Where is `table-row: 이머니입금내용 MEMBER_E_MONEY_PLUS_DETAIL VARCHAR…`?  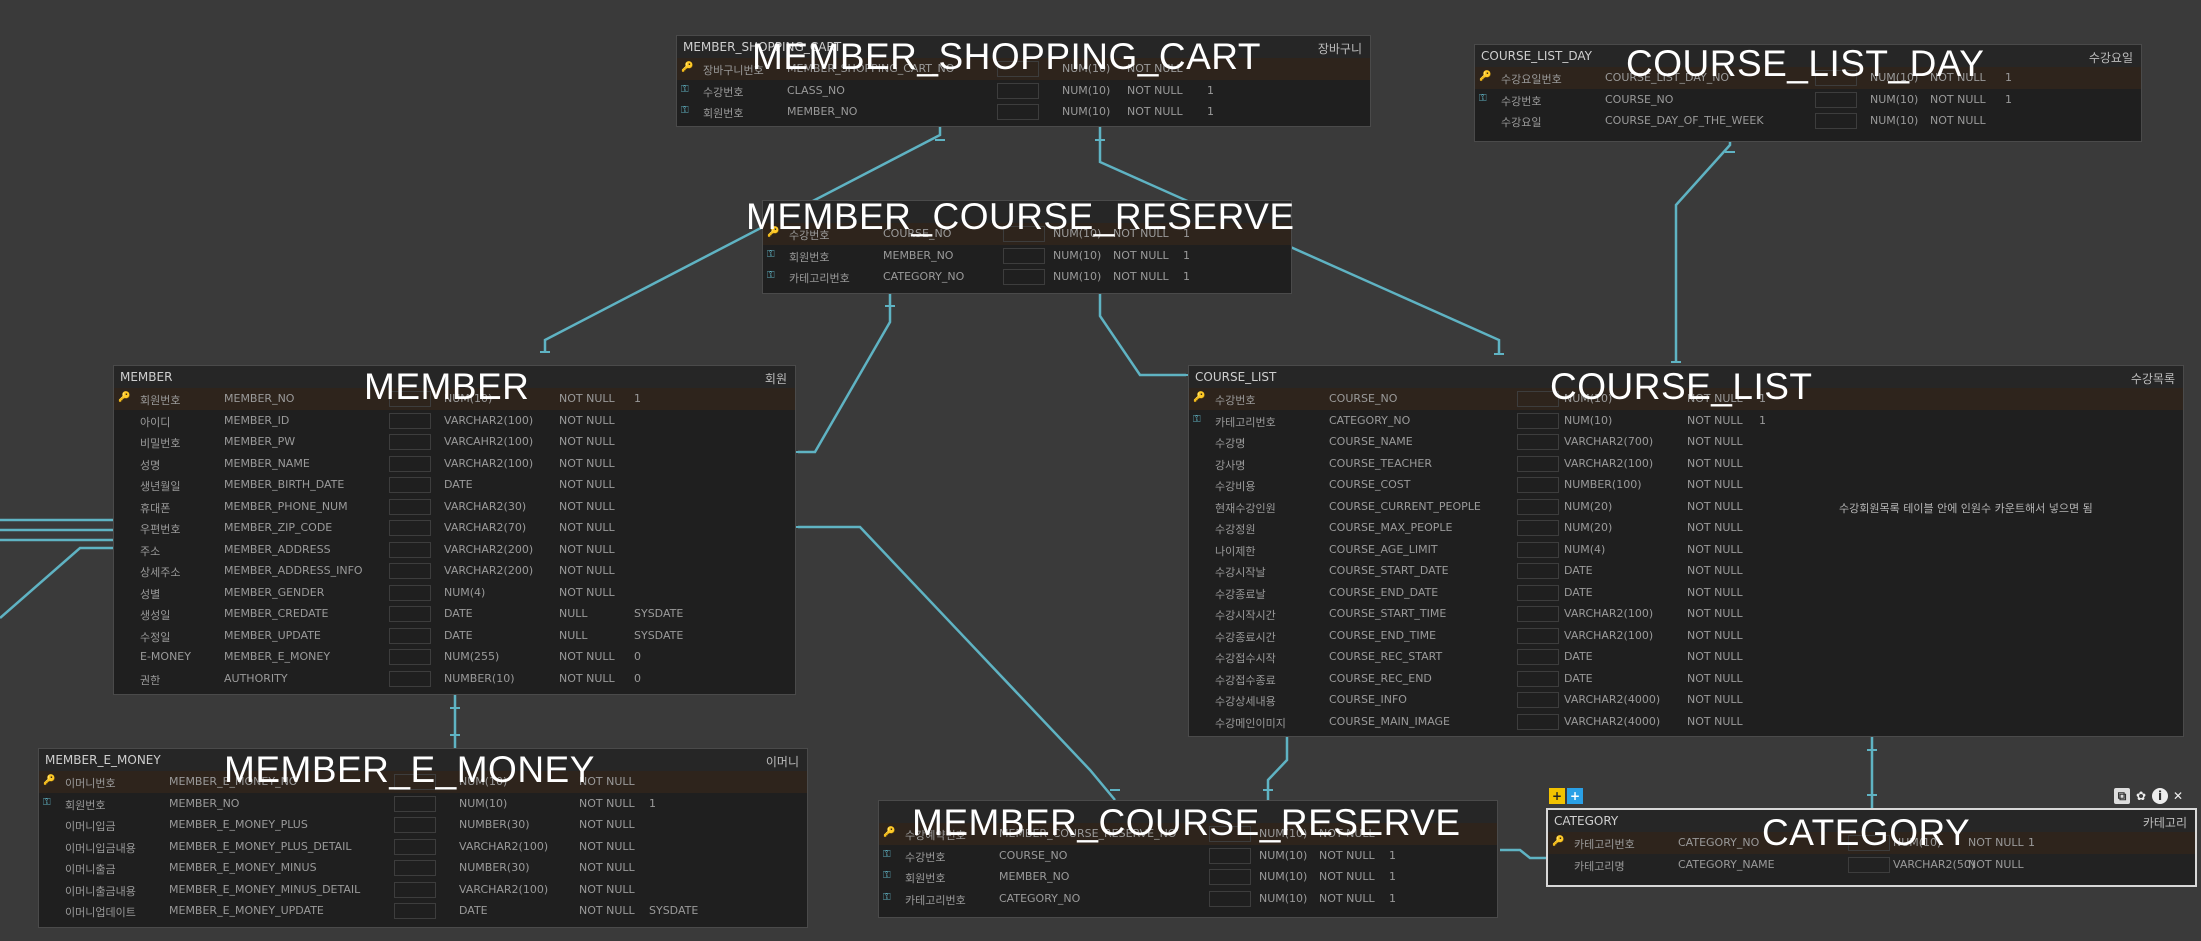
table-row: 이머니입금내용 MEMBER_E_MONEY_PLUS_DETAIL VARCHAR… is located at coordinates (423, 847).